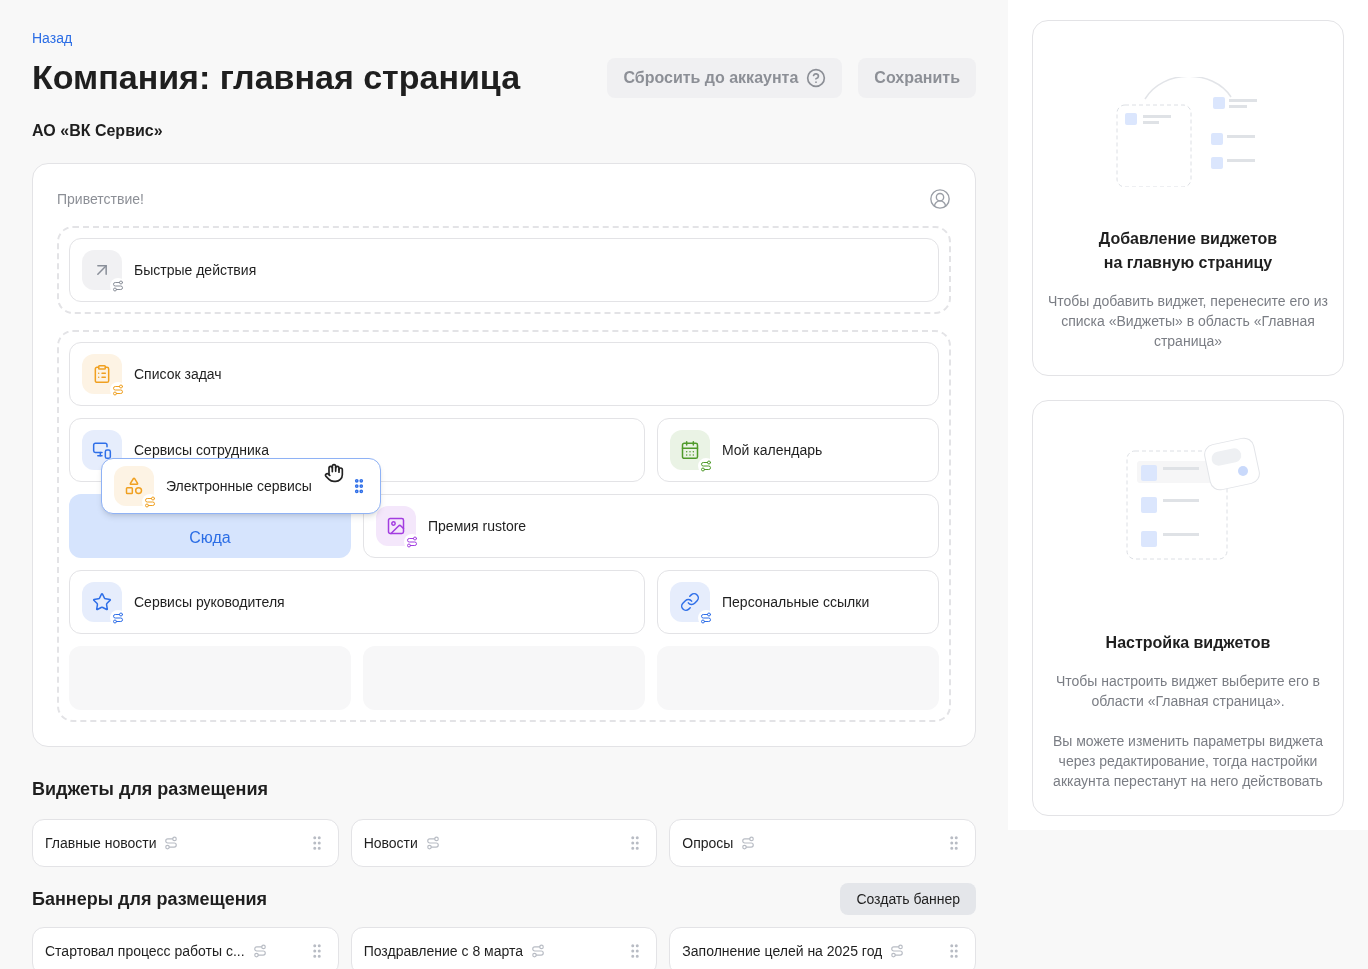  What do you see at coordinates (1188, 761) in the screenshot?
I see `help-text: Вы можете изменить параметры виджета через редактирование, тогда настройки аккаунта перестанут на него действовать` at bounding box center [1188, 761].